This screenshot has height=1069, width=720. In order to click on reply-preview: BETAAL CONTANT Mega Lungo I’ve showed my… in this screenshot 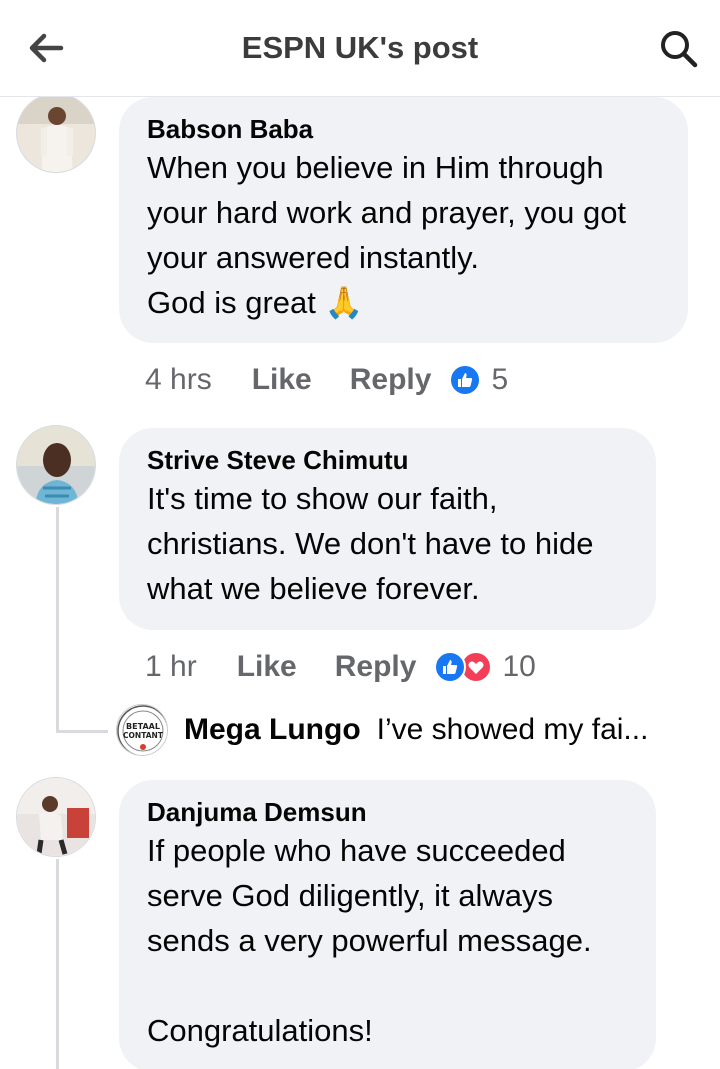, I will do `click(382, 730)`.